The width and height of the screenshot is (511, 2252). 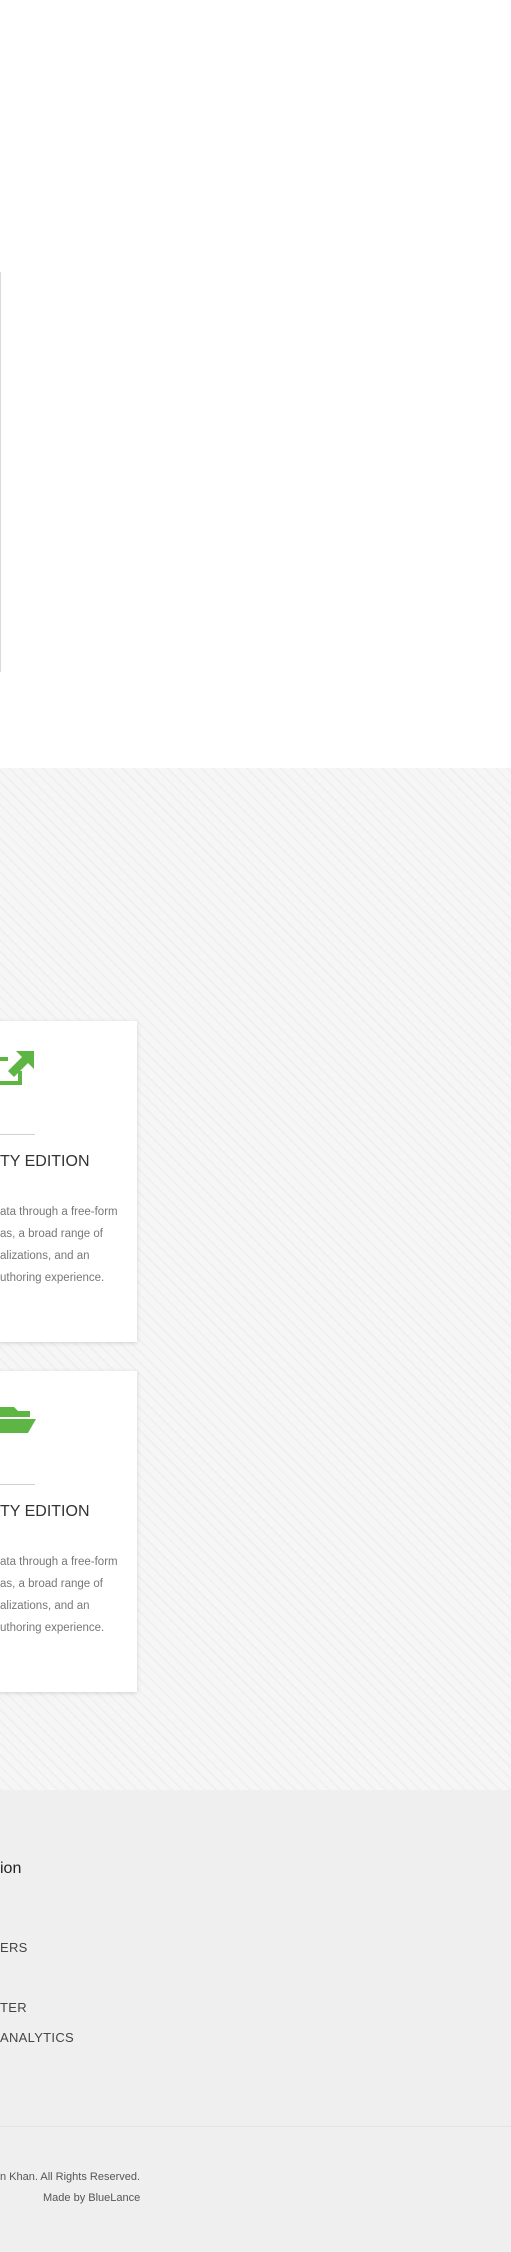 I want to click on footer-link: ANALYTICS, so click(x=37, y=2037).